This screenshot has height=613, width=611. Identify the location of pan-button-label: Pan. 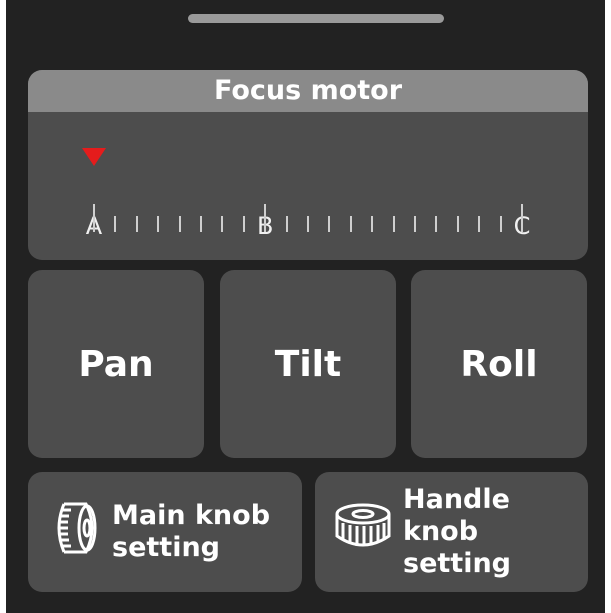
(116, 364).